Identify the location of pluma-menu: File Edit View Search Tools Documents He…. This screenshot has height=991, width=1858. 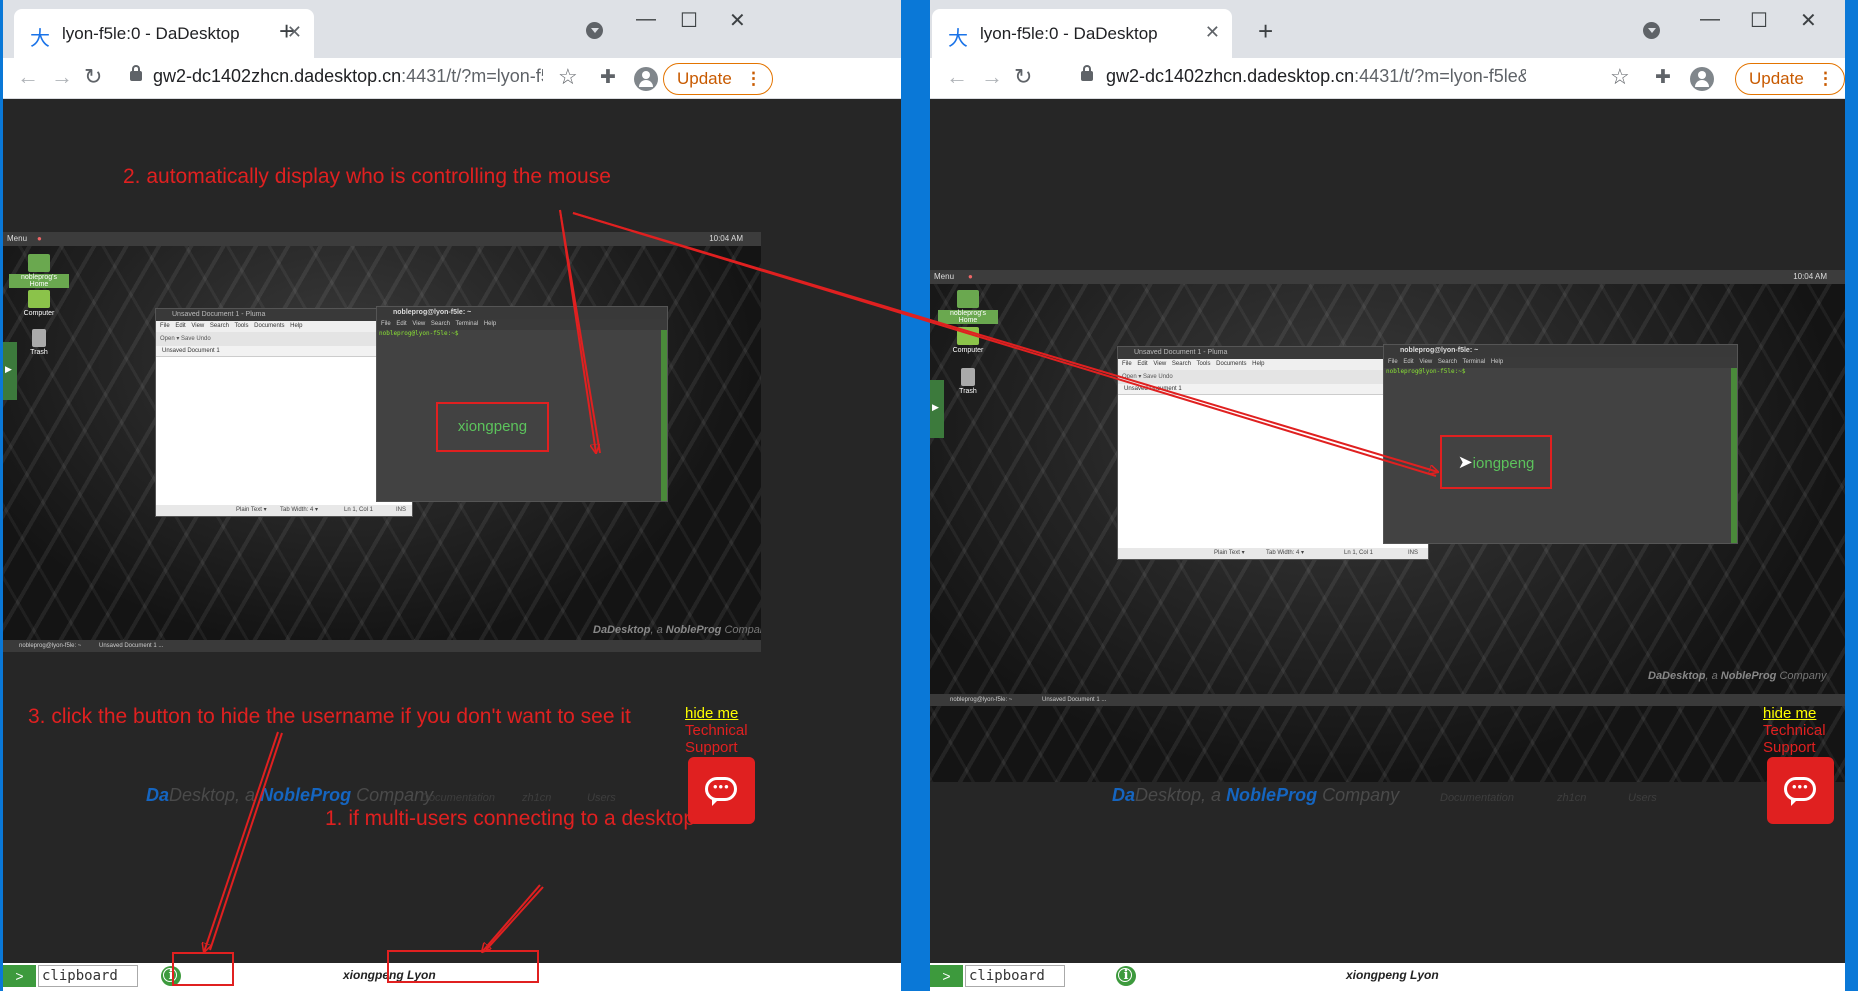
(284, 326).